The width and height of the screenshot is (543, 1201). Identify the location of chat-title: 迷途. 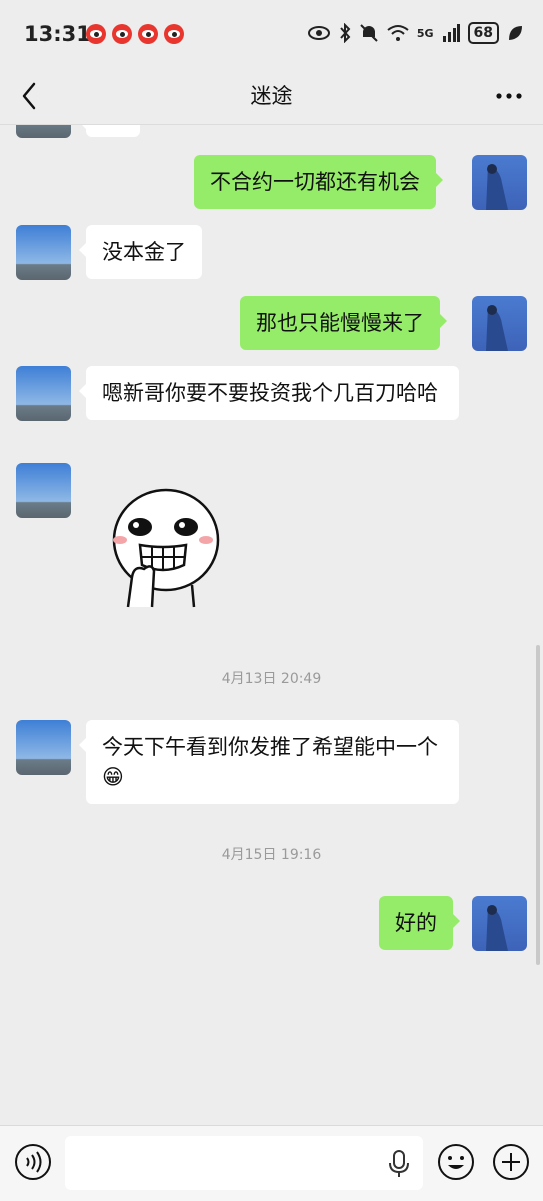
(271, 96).